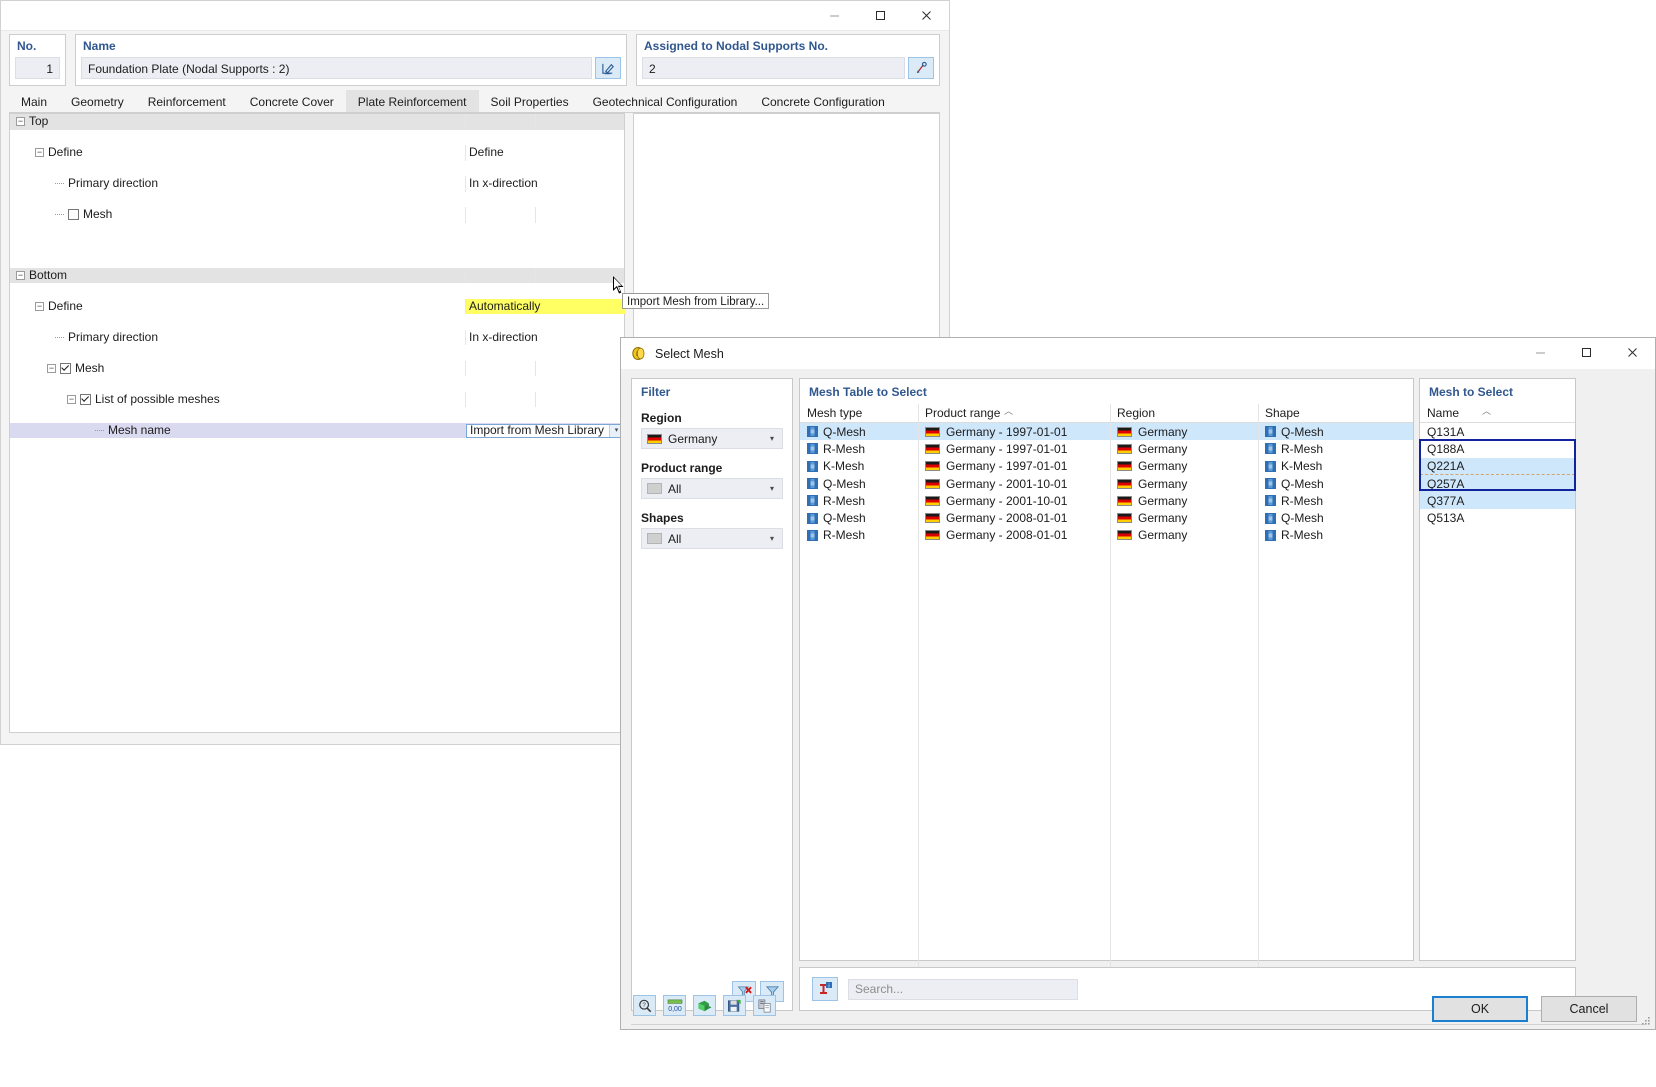  I want to click on tree-label-bottom-primary: Primary direction, so click(113, 336).